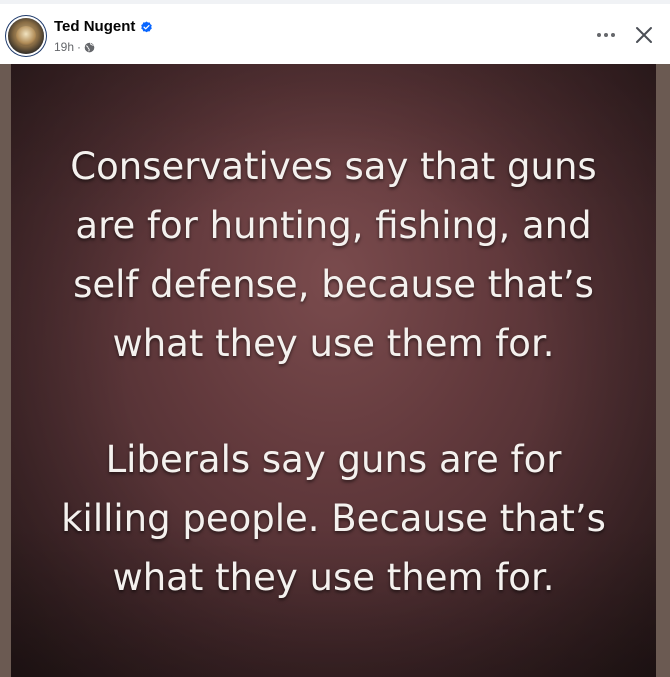  I want to click on post-timestamp: 19h, so click(64, 47).